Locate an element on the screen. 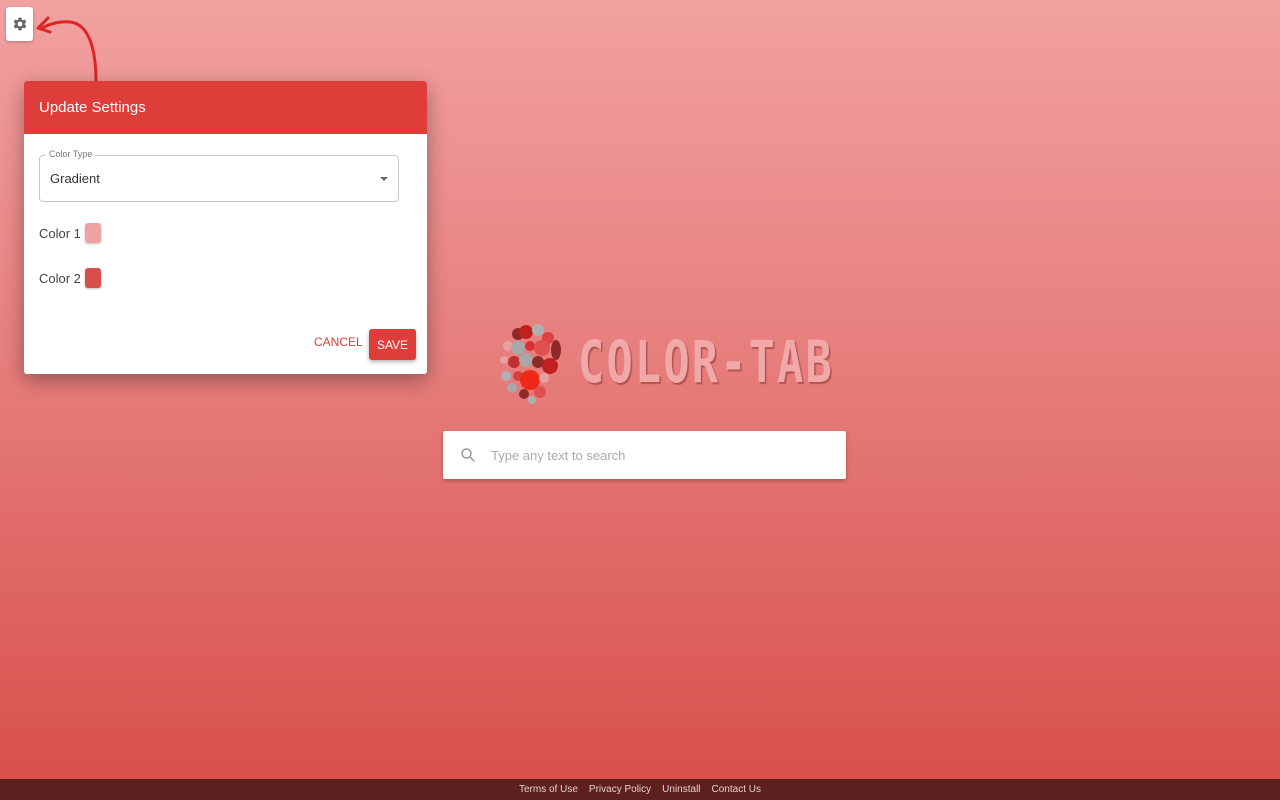  logo-mosaic-icon is located at coordinates (530, 364).